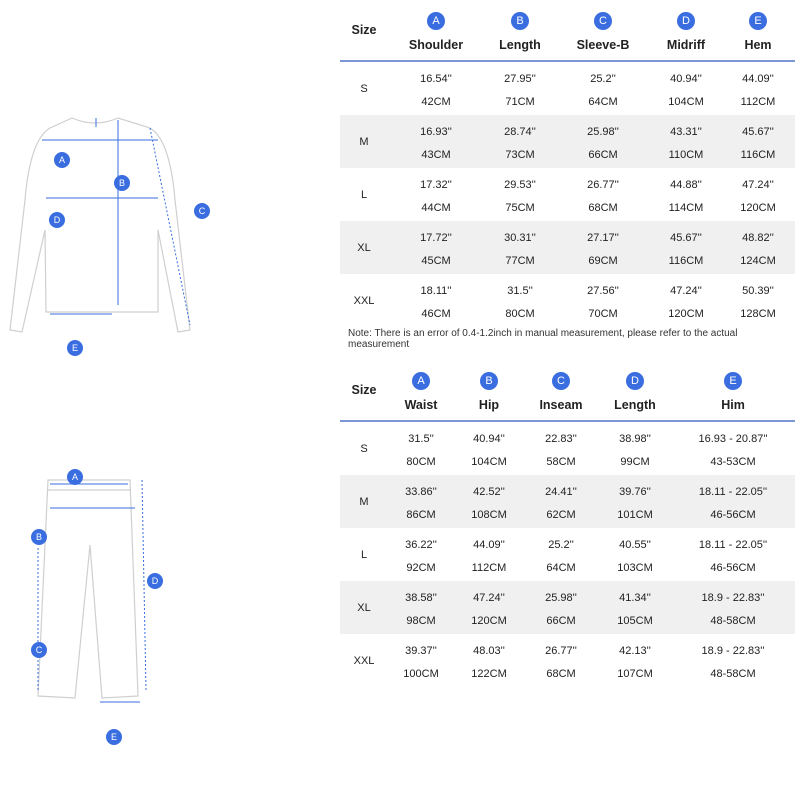  What do you see at coordinates (421, 405) in the screenshot?
I see `column-header: Waist` at bounding box center [421, 405].